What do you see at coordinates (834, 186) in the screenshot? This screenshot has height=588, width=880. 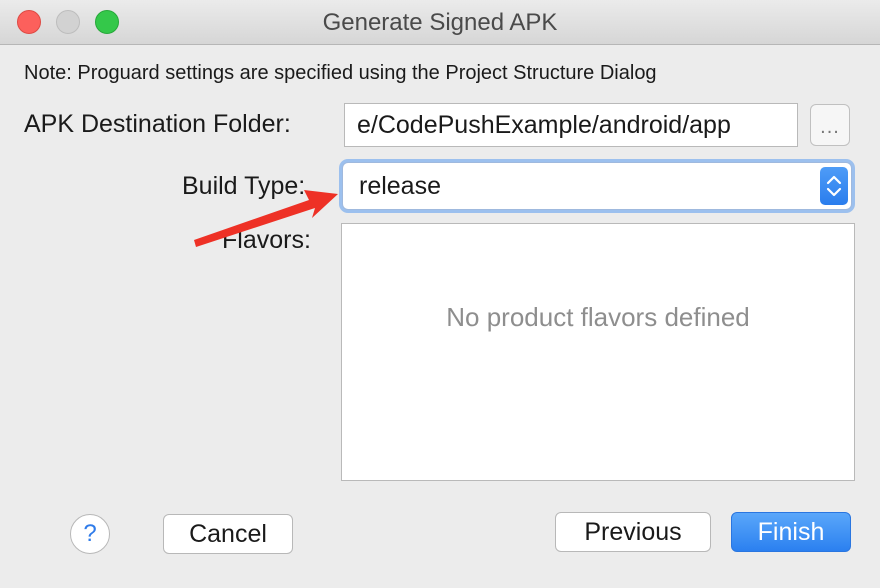 I see `select-arrows-icon` at bounding box center [834, 186].